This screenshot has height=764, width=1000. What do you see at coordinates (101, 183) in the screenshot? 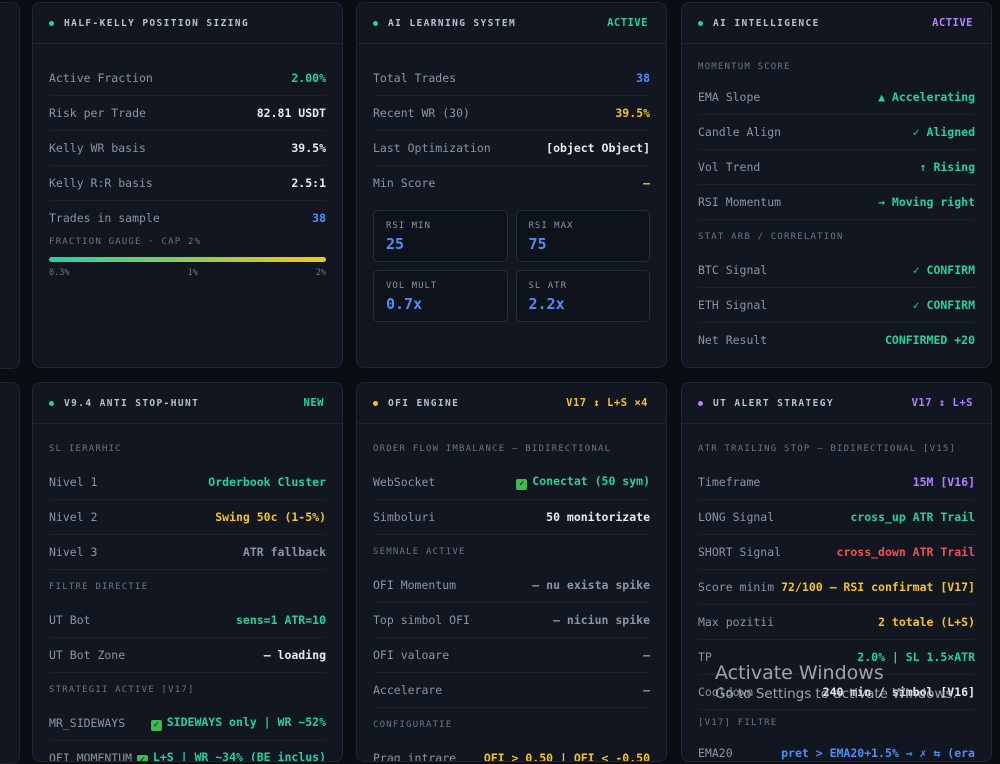
I see `row-label: Kelly R:R basis` at bounding box center [101, 183].